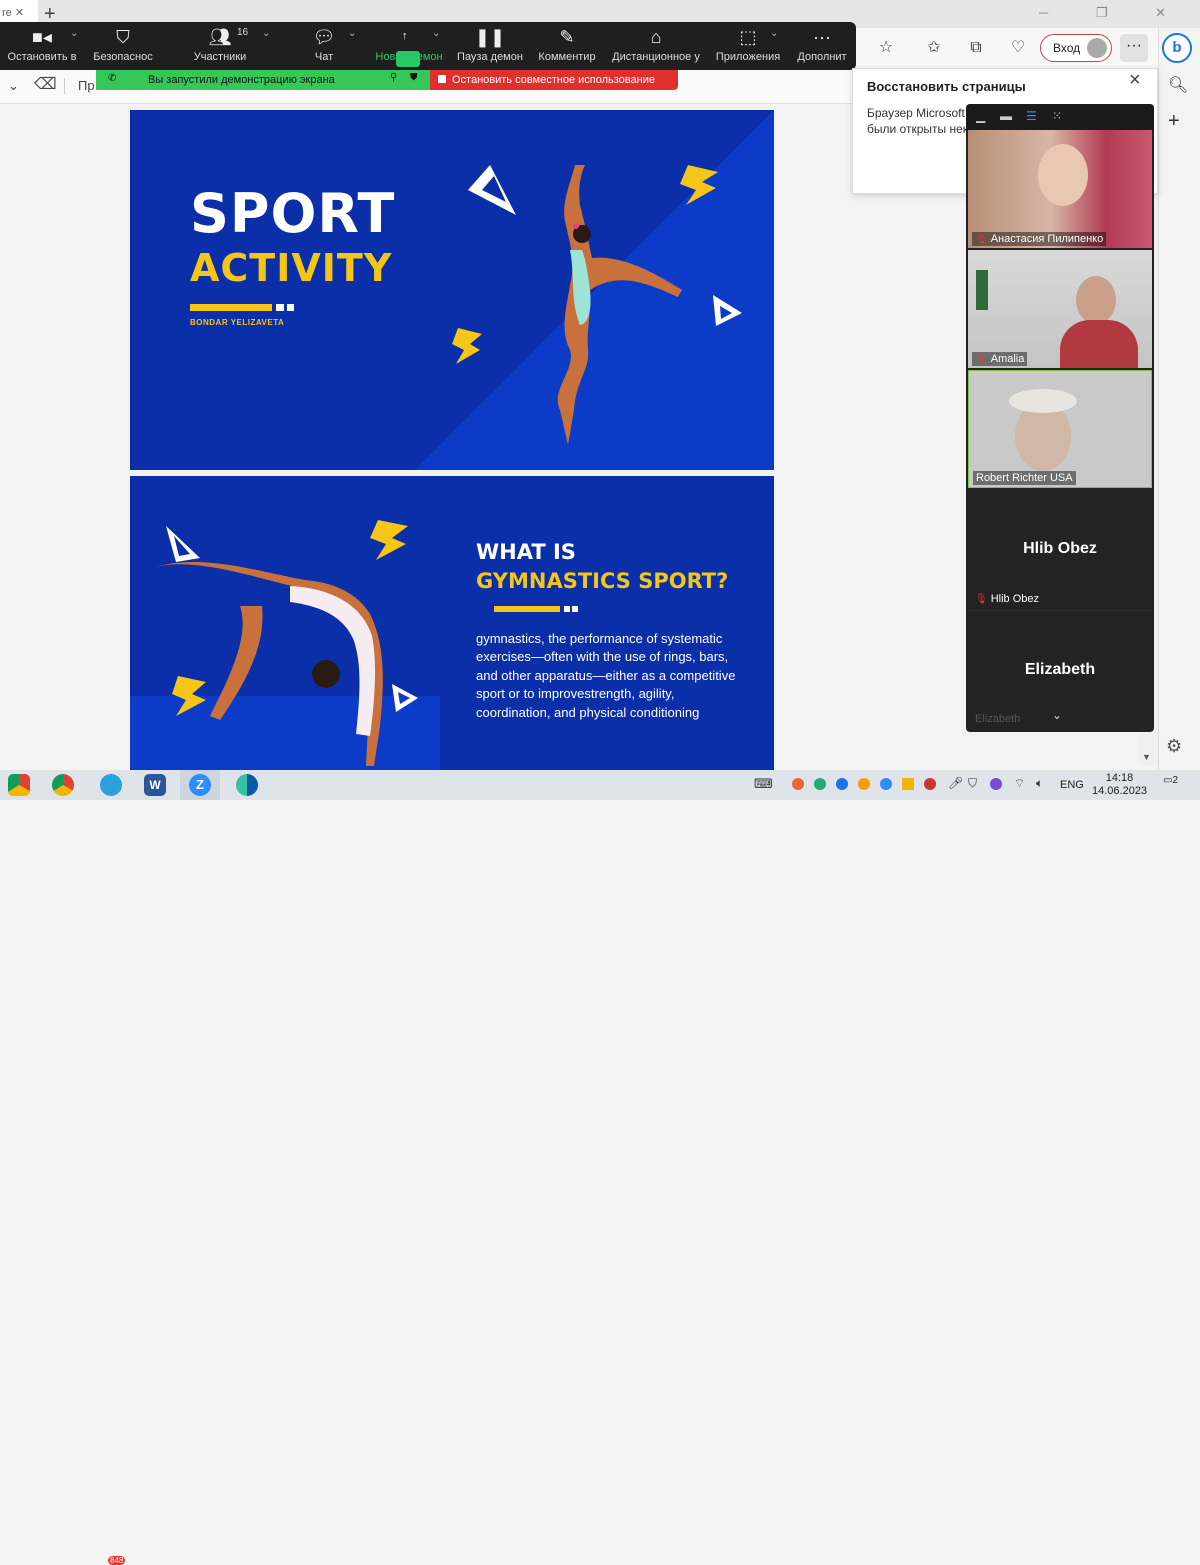 The width and height of the screenshot is (1200, 1565). I want to click on stop-video-button: ■◂ Остановить в, so click(42, 46).